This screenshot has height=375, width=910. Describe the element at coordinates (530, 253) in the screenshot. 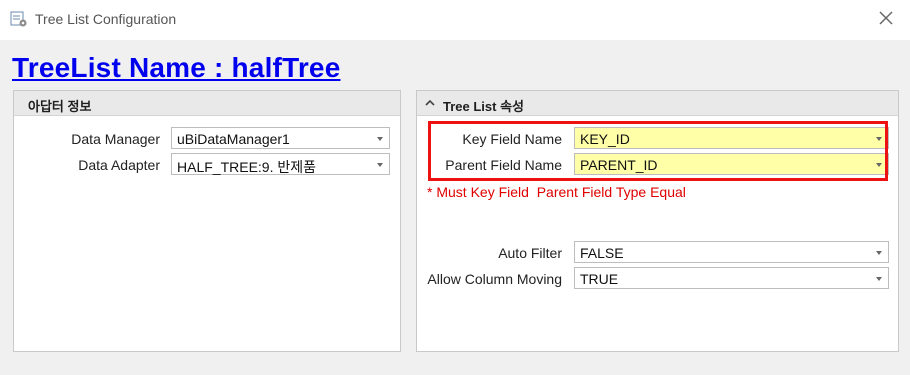

I see `auto-filter-label: Auto Filter` at that location.